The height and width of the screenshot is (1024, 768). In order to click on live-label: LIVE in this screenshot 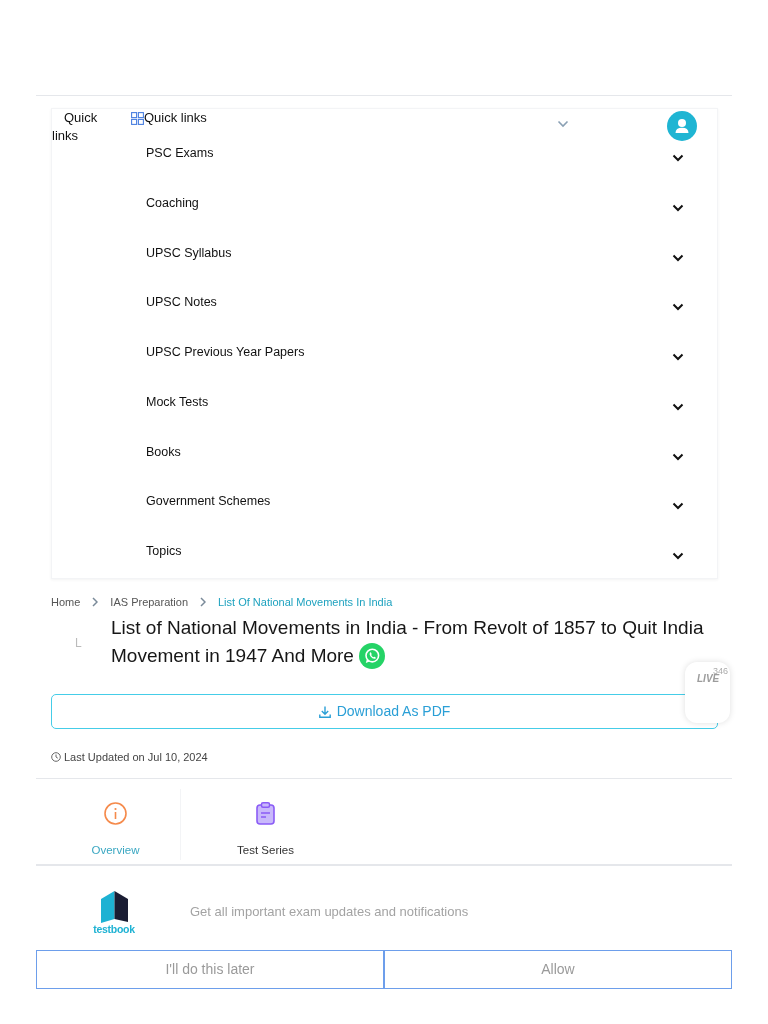, I will do `click(708, 679)`.